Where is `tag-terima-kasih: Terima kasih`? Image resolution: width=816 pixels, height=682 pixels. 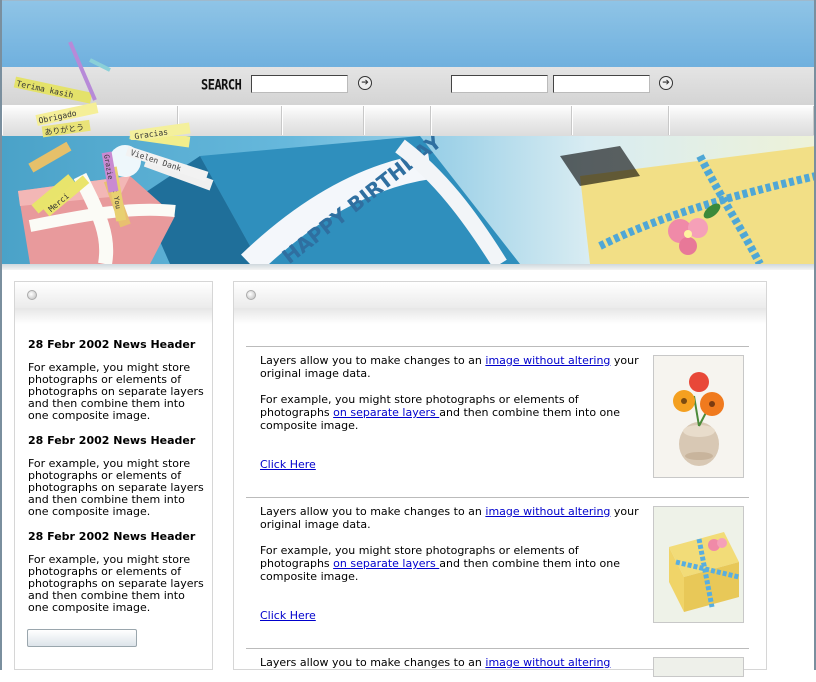
tag-terima-kasih: Terima kasih is located at coordinates (45, 89).